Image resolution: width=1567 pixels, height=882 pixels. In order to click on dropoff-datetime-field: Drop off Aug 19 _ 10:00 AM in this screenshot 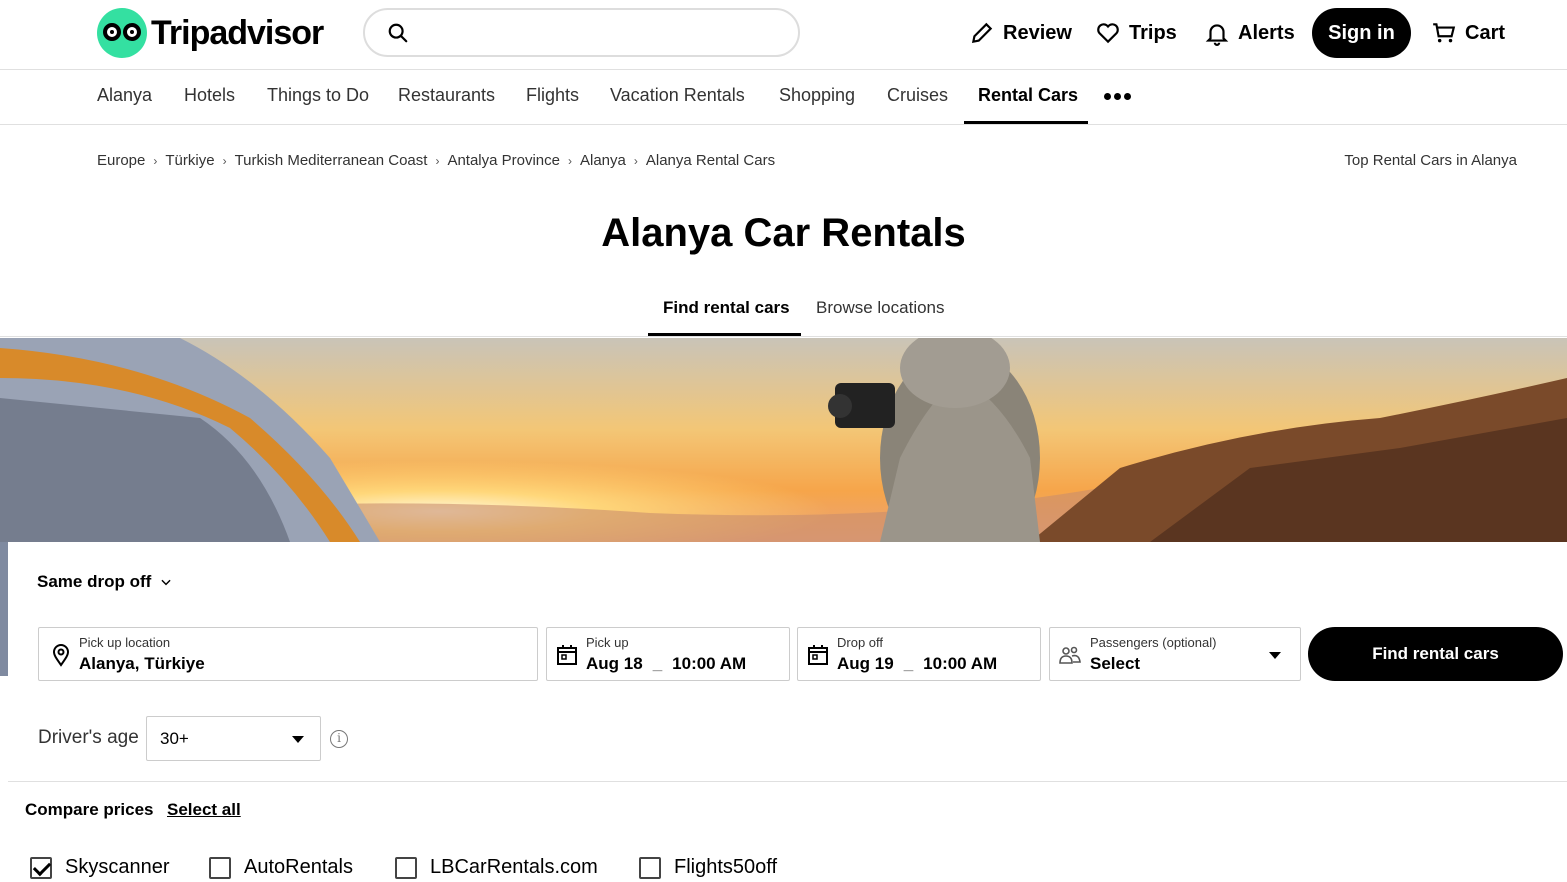, I will do `click(919, 654)`.